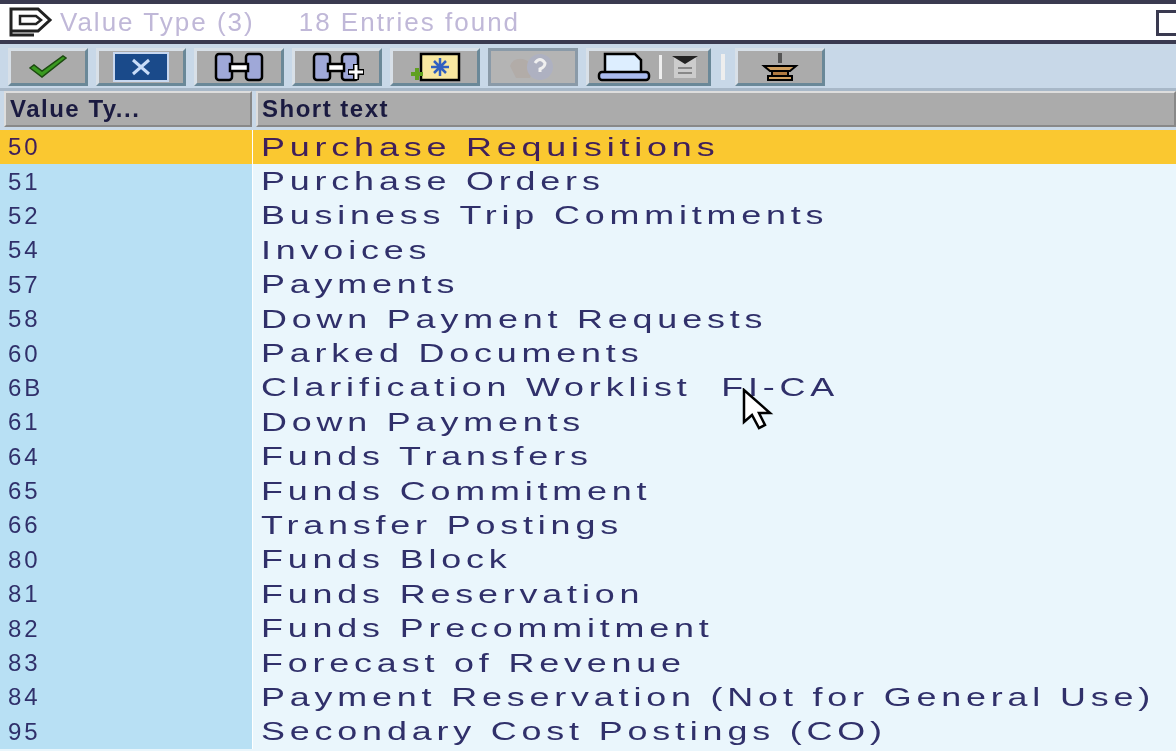  I want to click on table-cell: Transfer Postings, so click(714, 525).